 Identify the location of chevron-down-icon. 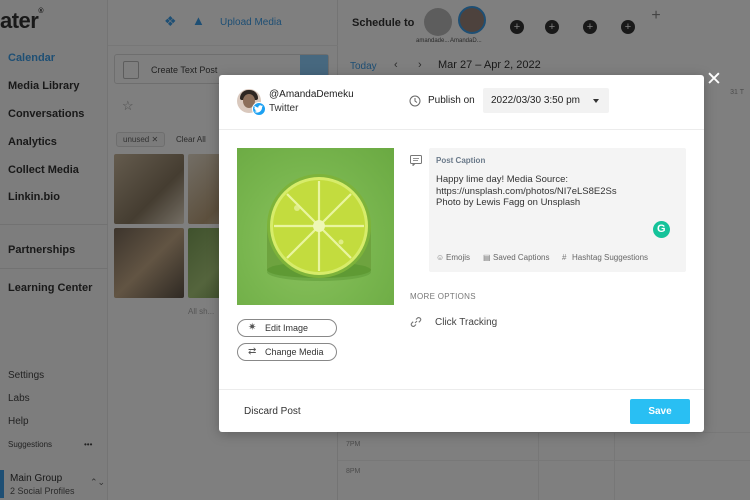
(596, 101).